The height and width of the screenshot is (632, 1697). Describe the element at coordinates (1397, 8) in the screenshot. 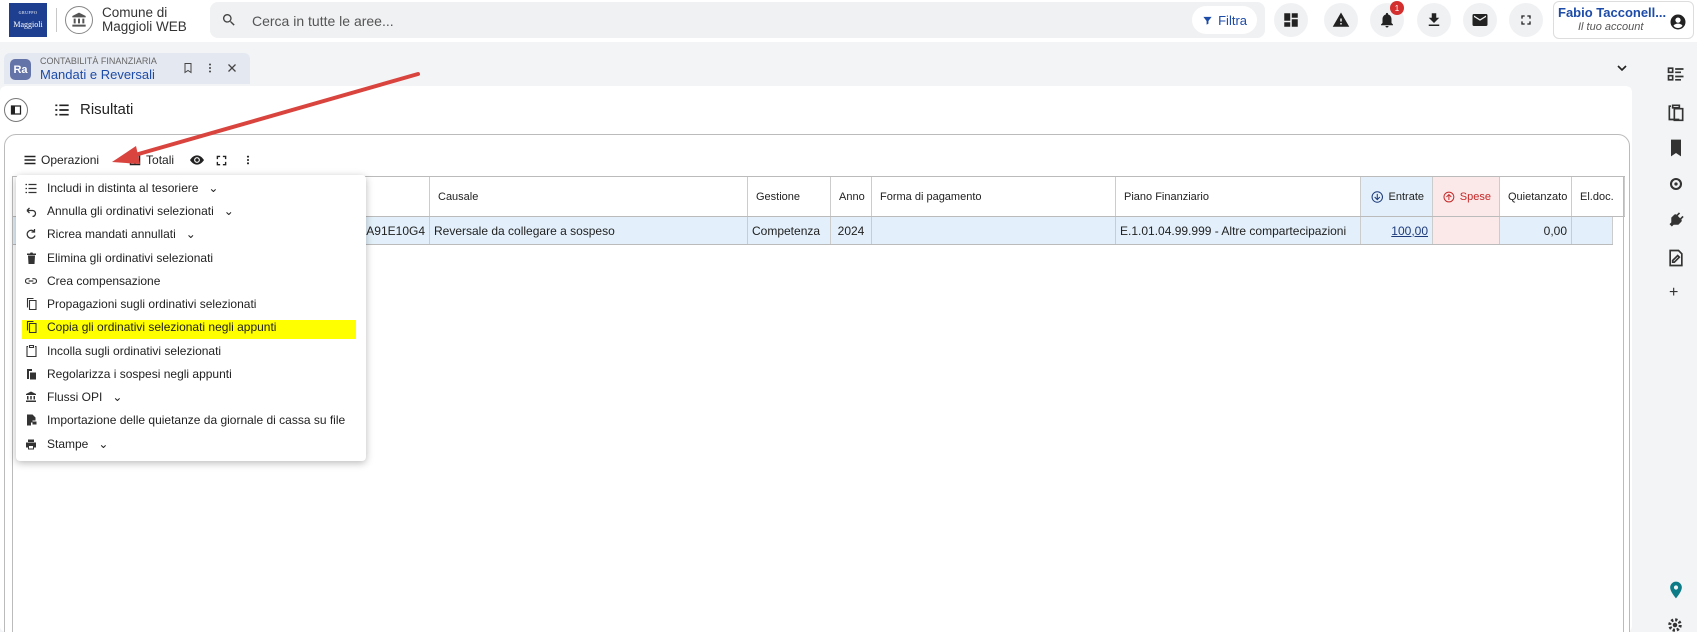

I see `notification-badge: 1` at that location.